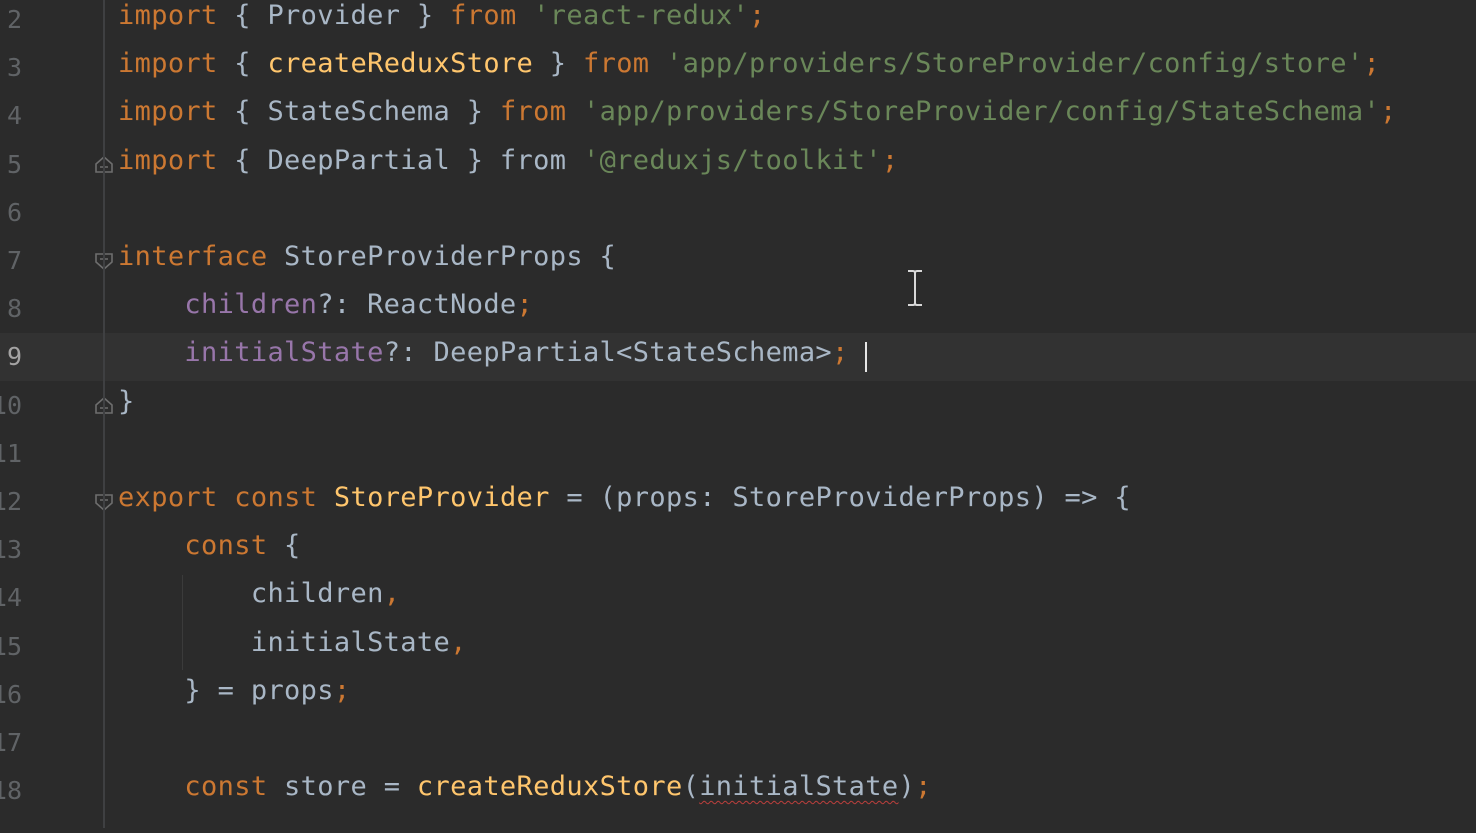 The image size is (1476, 833). What do you see at coordinates (417, 305) in the screenshot?
I see `code-token: ?: ReactNode` at bounding box center [417, 305].